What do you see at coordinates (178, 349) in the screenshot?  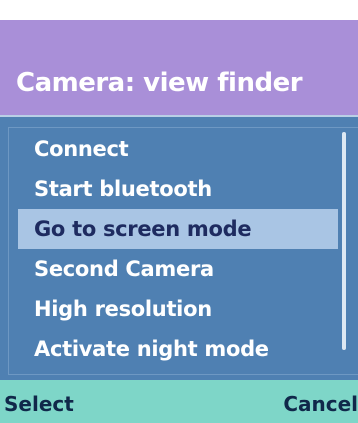 I see `menu-item-activate-night-mode: Activate night mode` at bounding box center [178, 349].